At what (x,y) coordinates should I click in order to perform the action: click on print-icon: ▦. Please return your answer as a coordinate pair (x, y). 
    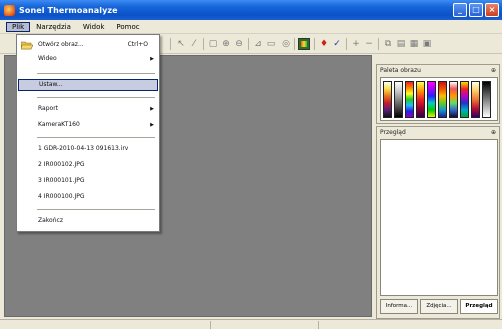
    Looking at the image, I should click on (414, 44).